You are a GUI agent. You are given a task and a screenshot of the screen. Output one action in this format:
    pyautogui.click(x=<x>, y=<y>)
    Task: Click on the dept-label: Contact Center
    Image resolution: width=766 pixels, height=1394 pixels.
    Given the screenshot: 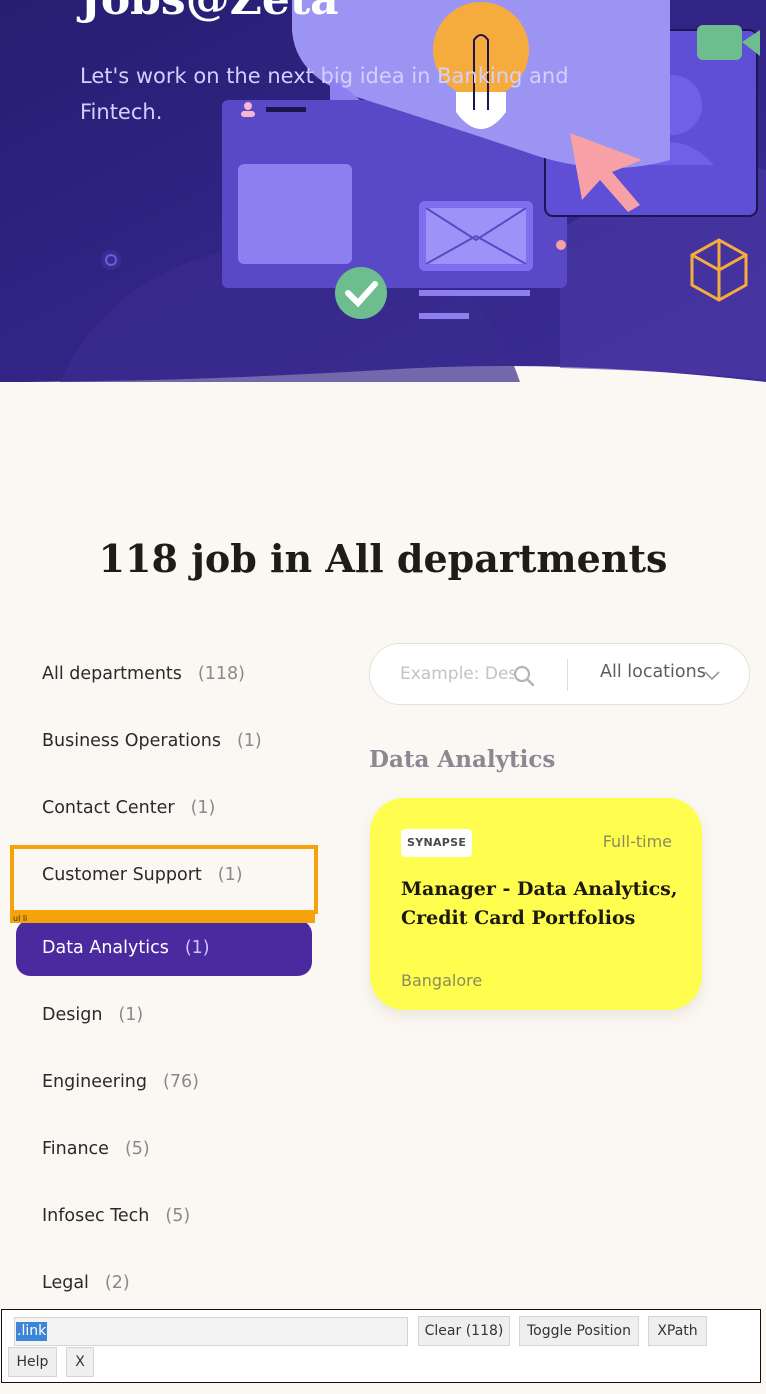 What is the action you would take?
    pyautogui.click(x=108, y=808)
    